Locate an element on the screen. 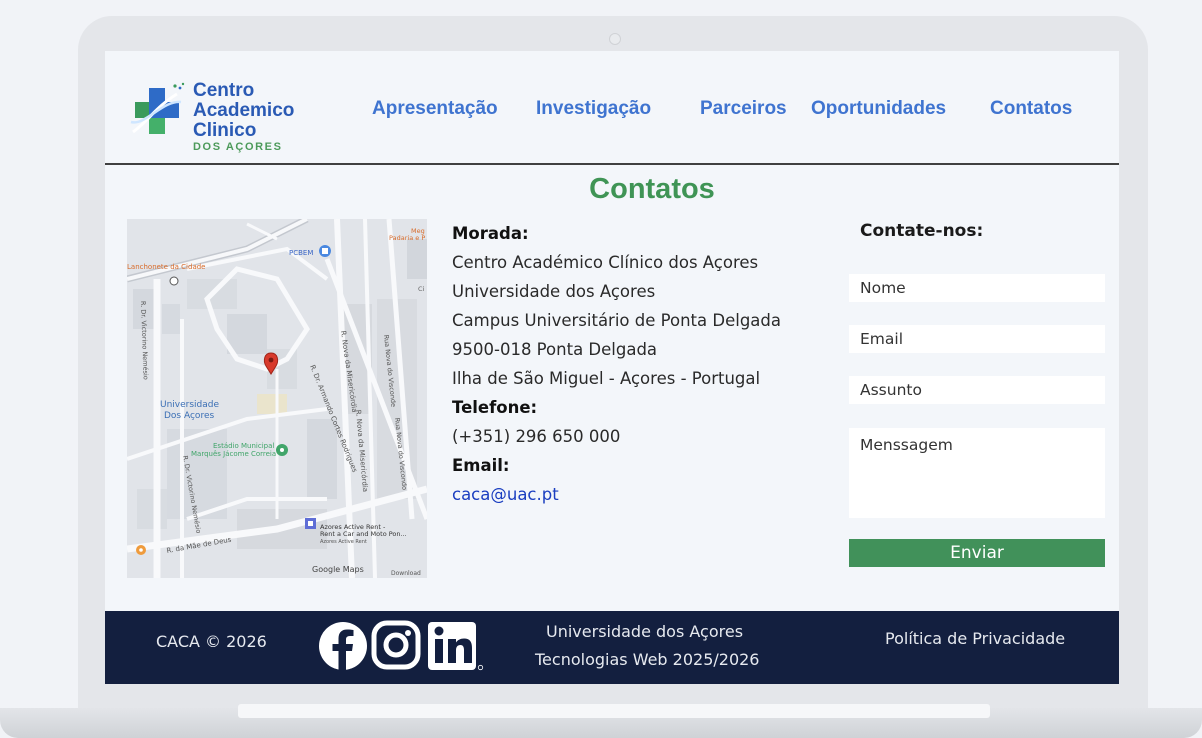  email-label: Email: is located at coordinates (481, 465).